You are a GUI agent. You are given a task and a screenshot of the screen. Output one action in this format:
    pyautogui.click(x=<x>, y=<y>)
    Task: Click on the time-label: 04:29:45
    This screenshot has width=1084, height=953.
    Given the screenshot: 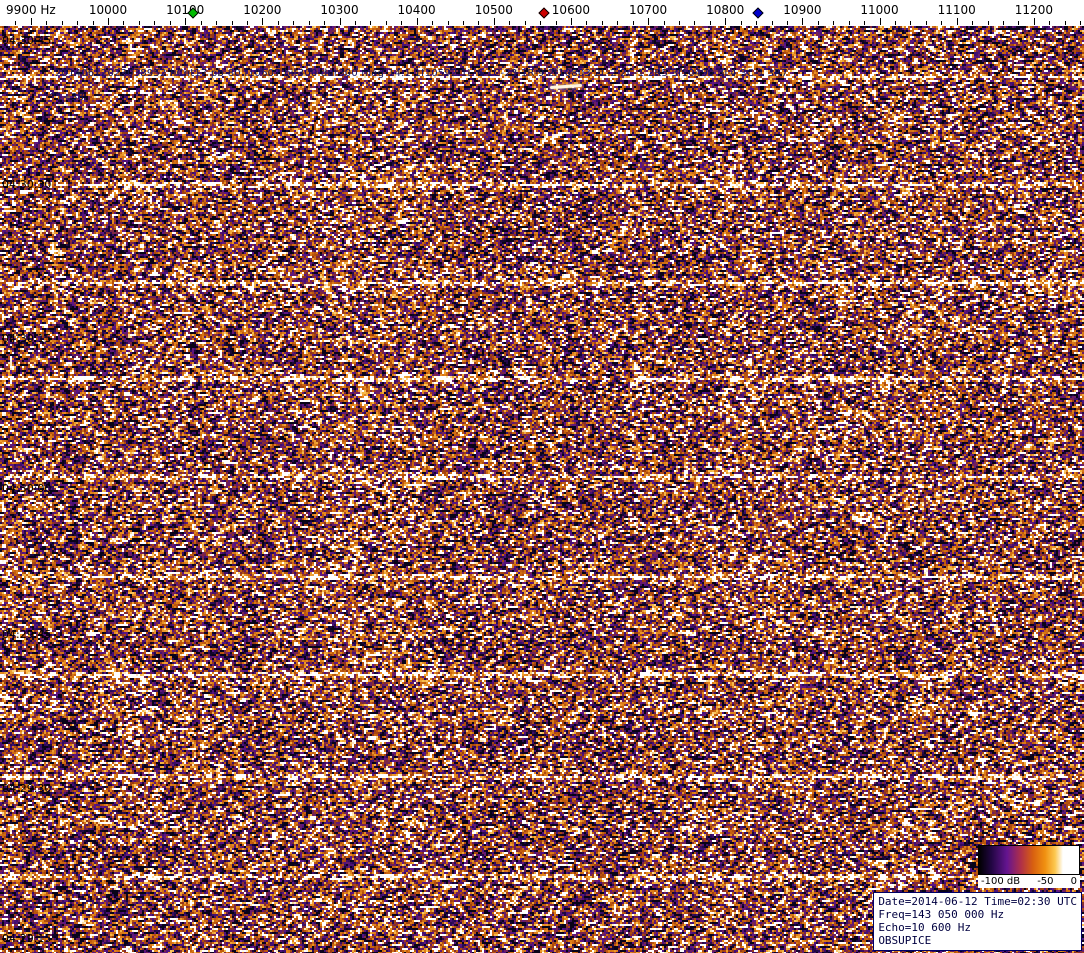 What is the action you would take?
    pyautogui.click(x=27, y=634)
    